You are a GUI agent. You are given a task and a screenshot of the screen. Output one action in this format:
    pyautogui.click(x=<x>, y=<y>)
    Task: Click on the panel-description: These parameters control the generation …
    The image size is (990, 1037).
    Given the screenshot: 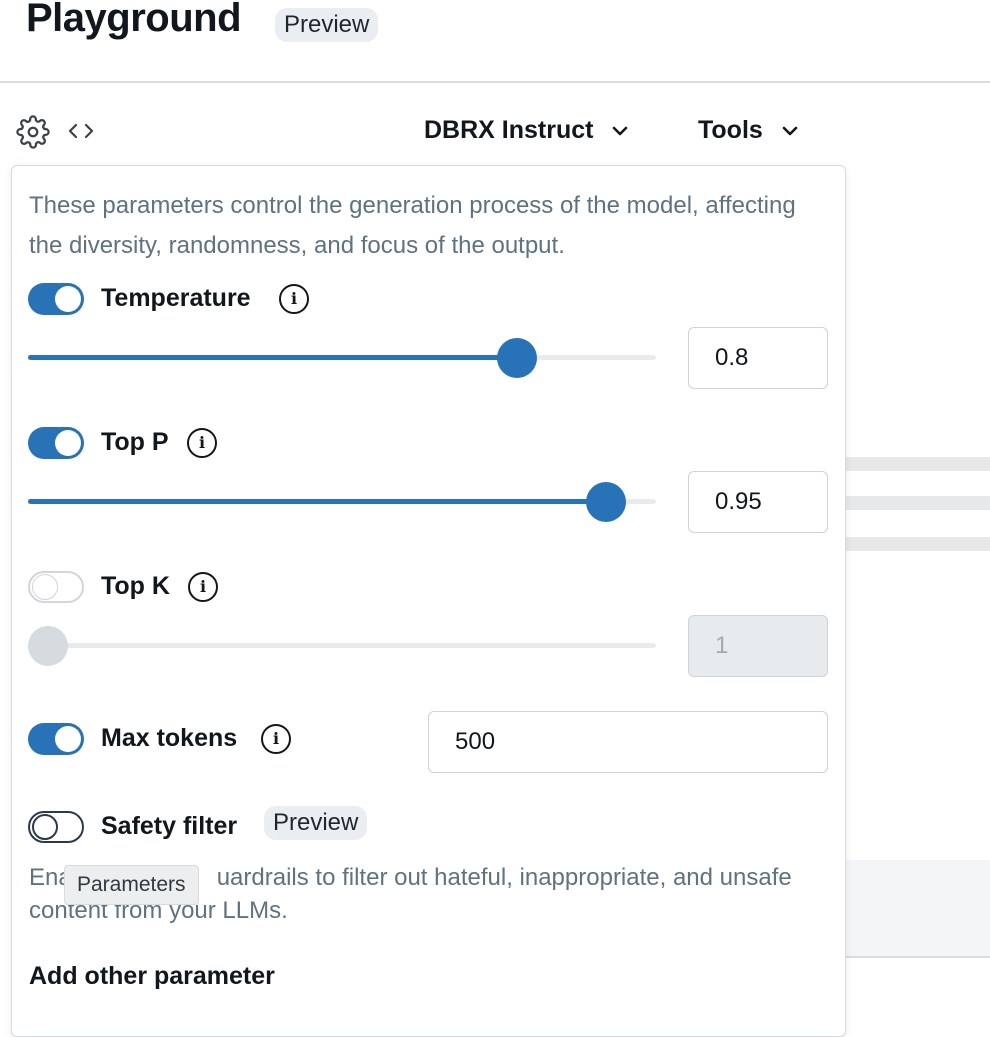 What is the action you would take?
    pyautogui.click(x=412, y=225)
    